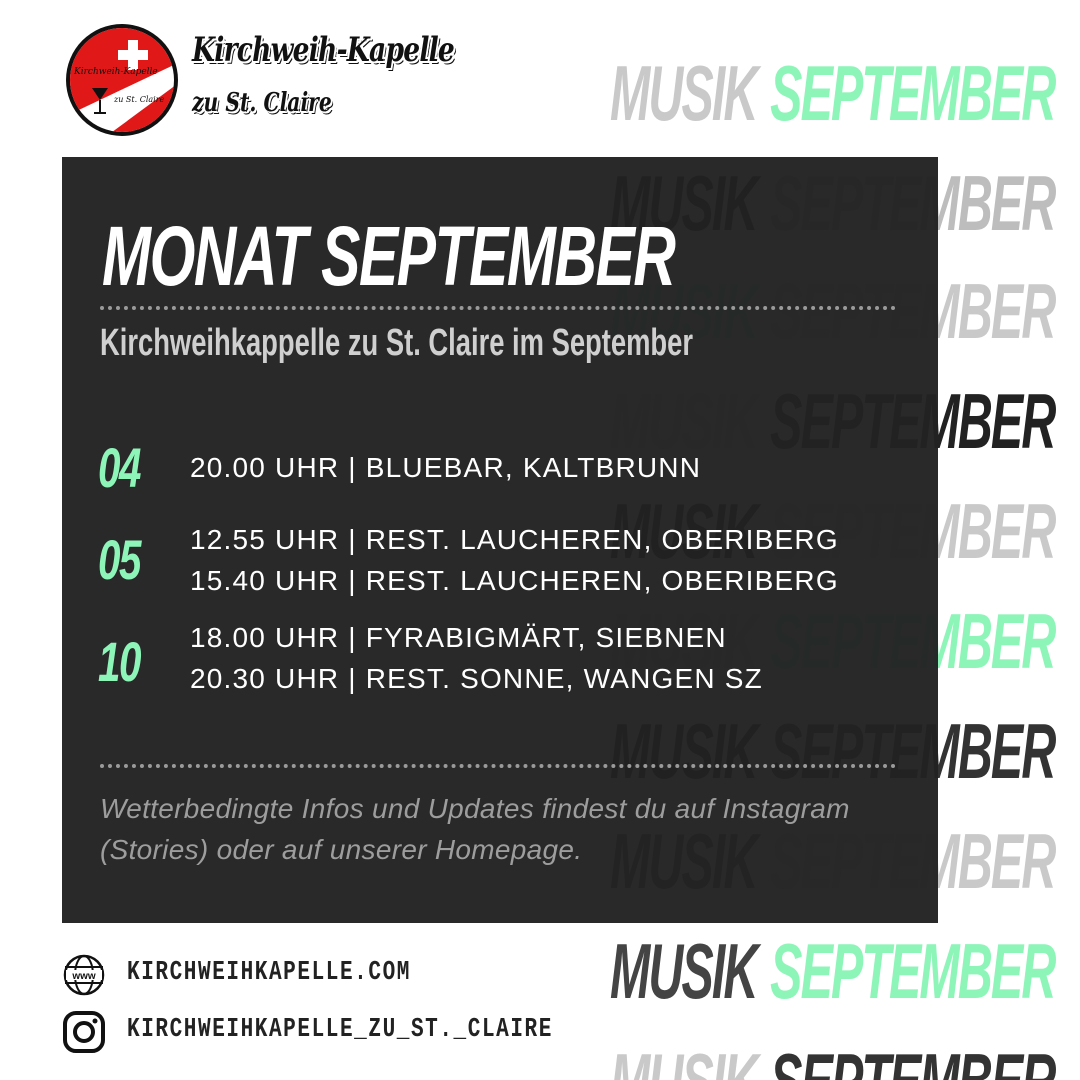 The width and height of the screenshot is (1080, 1080). I want to click on divider-top, so click(498, 308).